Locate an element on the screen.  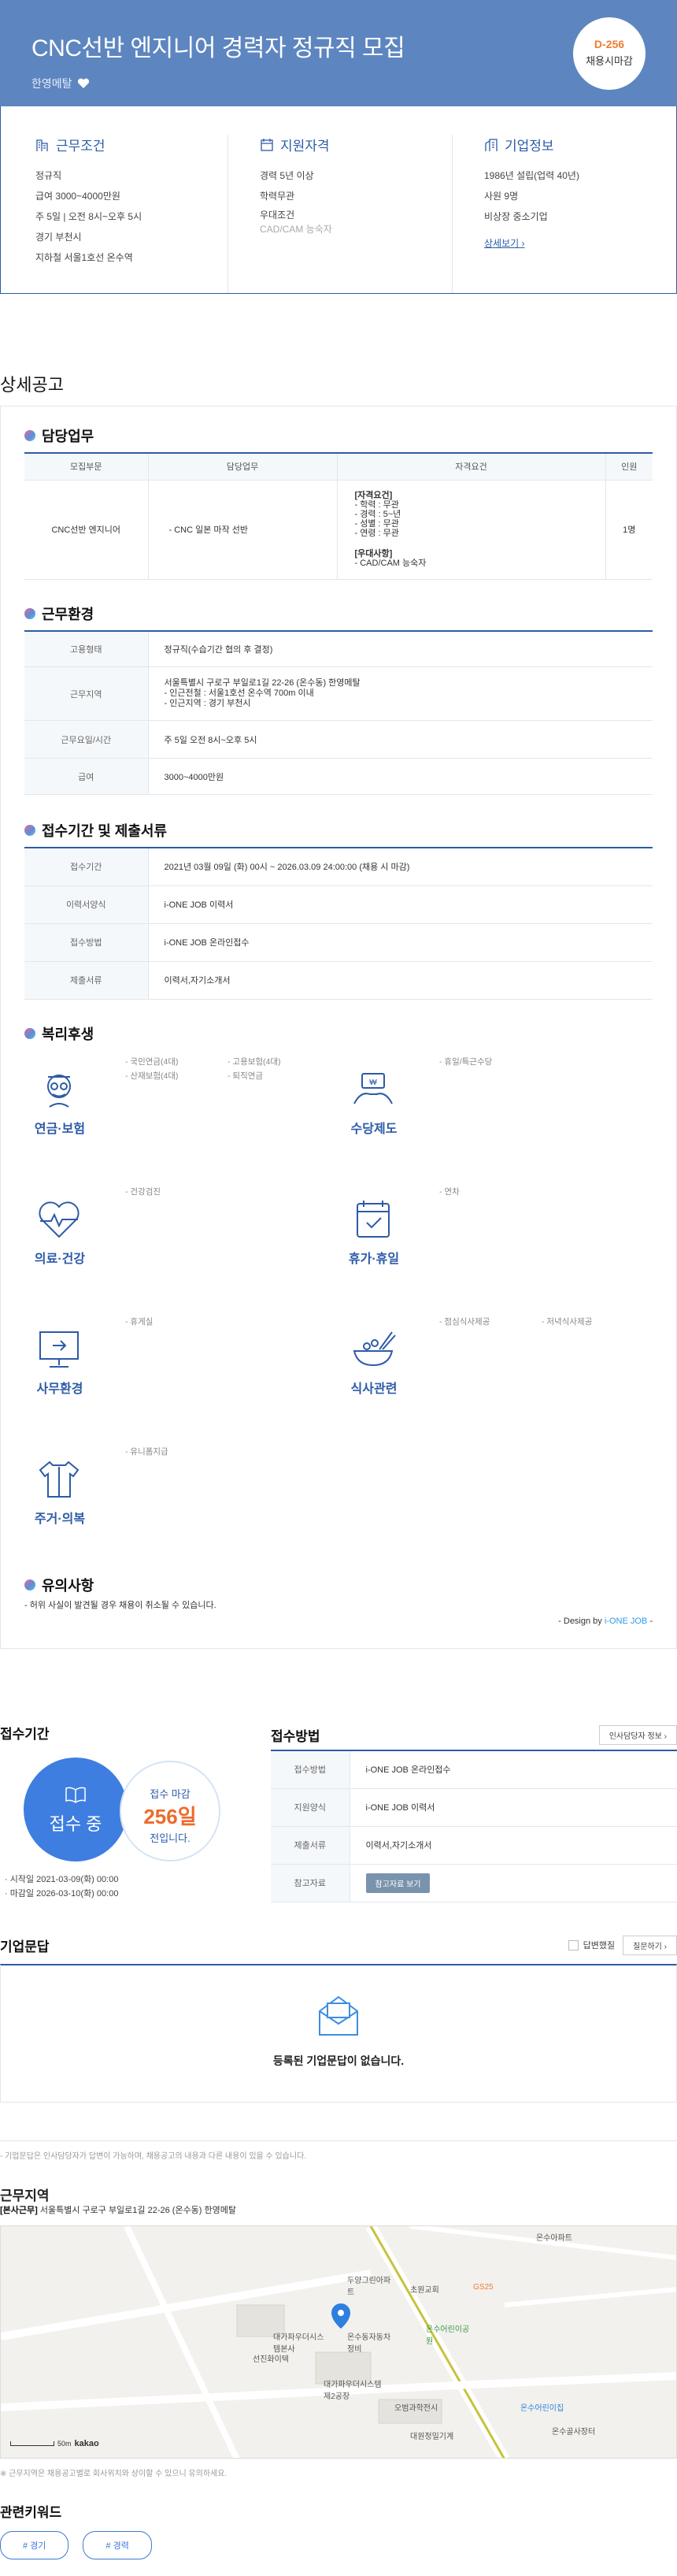
req-item: - 학력 : 무관 is located at coordinates (376, 505).